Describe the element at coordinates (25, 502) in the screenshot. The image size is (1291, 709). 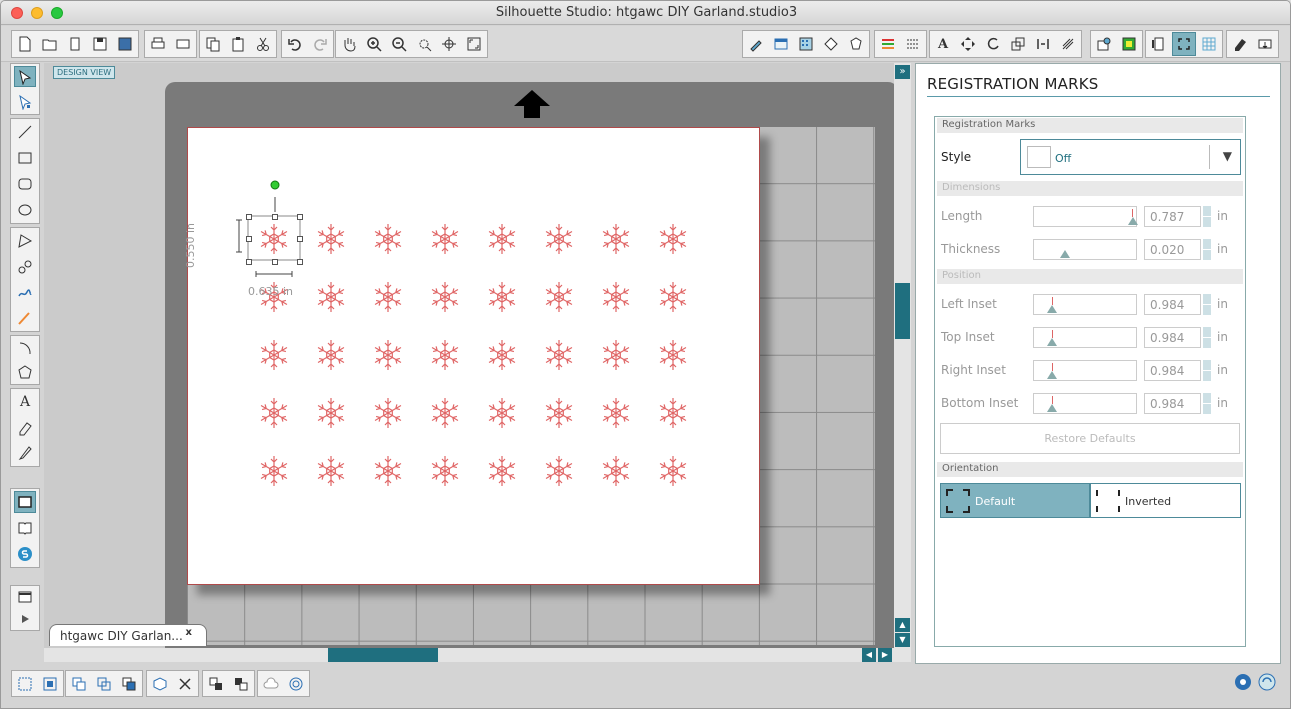
I see `design-area-icon` at that location.